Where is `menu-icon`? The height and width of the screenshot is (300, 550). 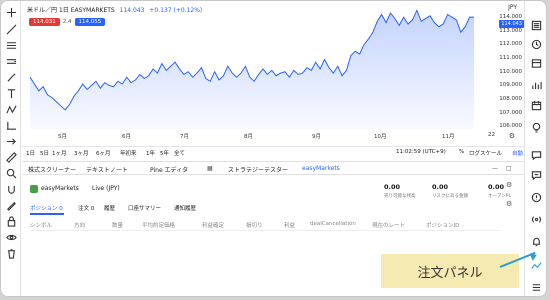 menu-icon is located at coordinates (536, 287).